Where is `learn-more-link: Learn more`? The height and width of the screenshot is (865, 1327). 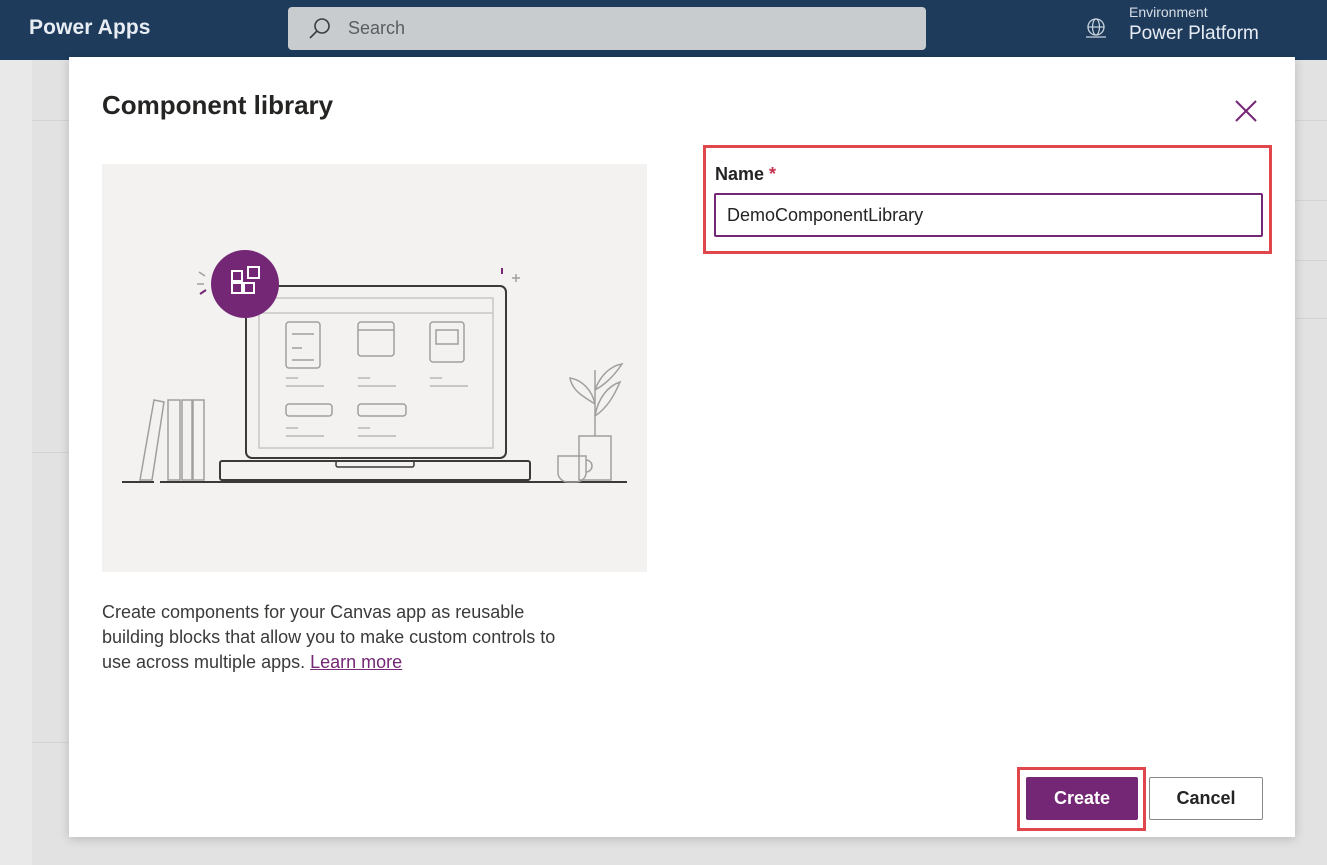
learn-more-link: Learn more is located at coordinates (356, 662).